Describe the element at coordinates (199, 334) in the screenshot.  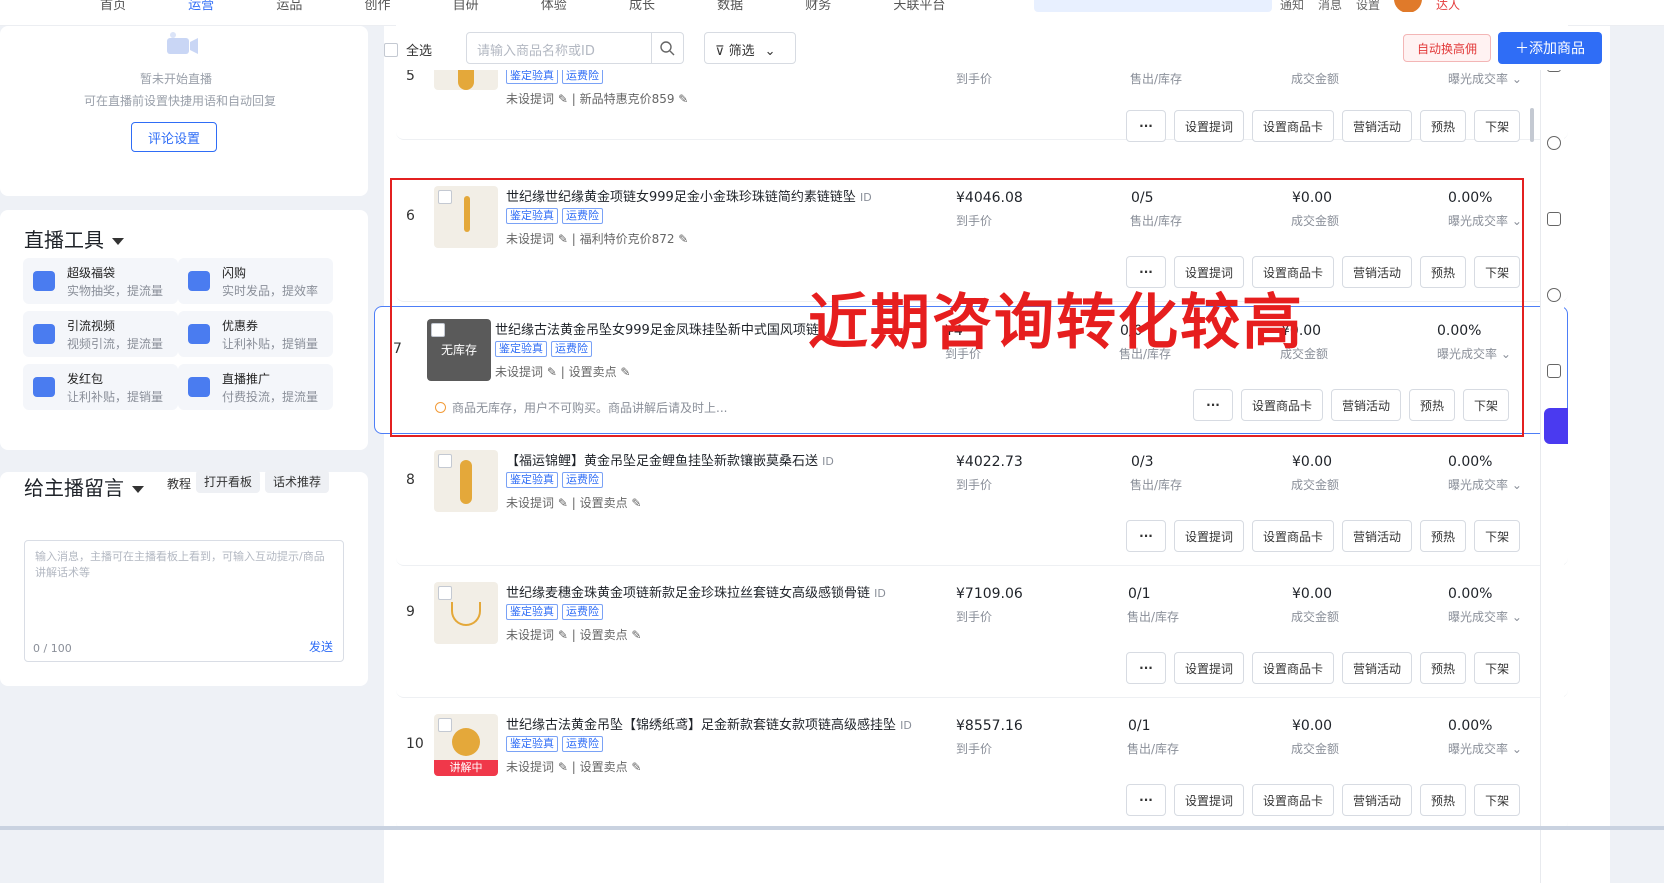
I see `coupon-icon` at that location.